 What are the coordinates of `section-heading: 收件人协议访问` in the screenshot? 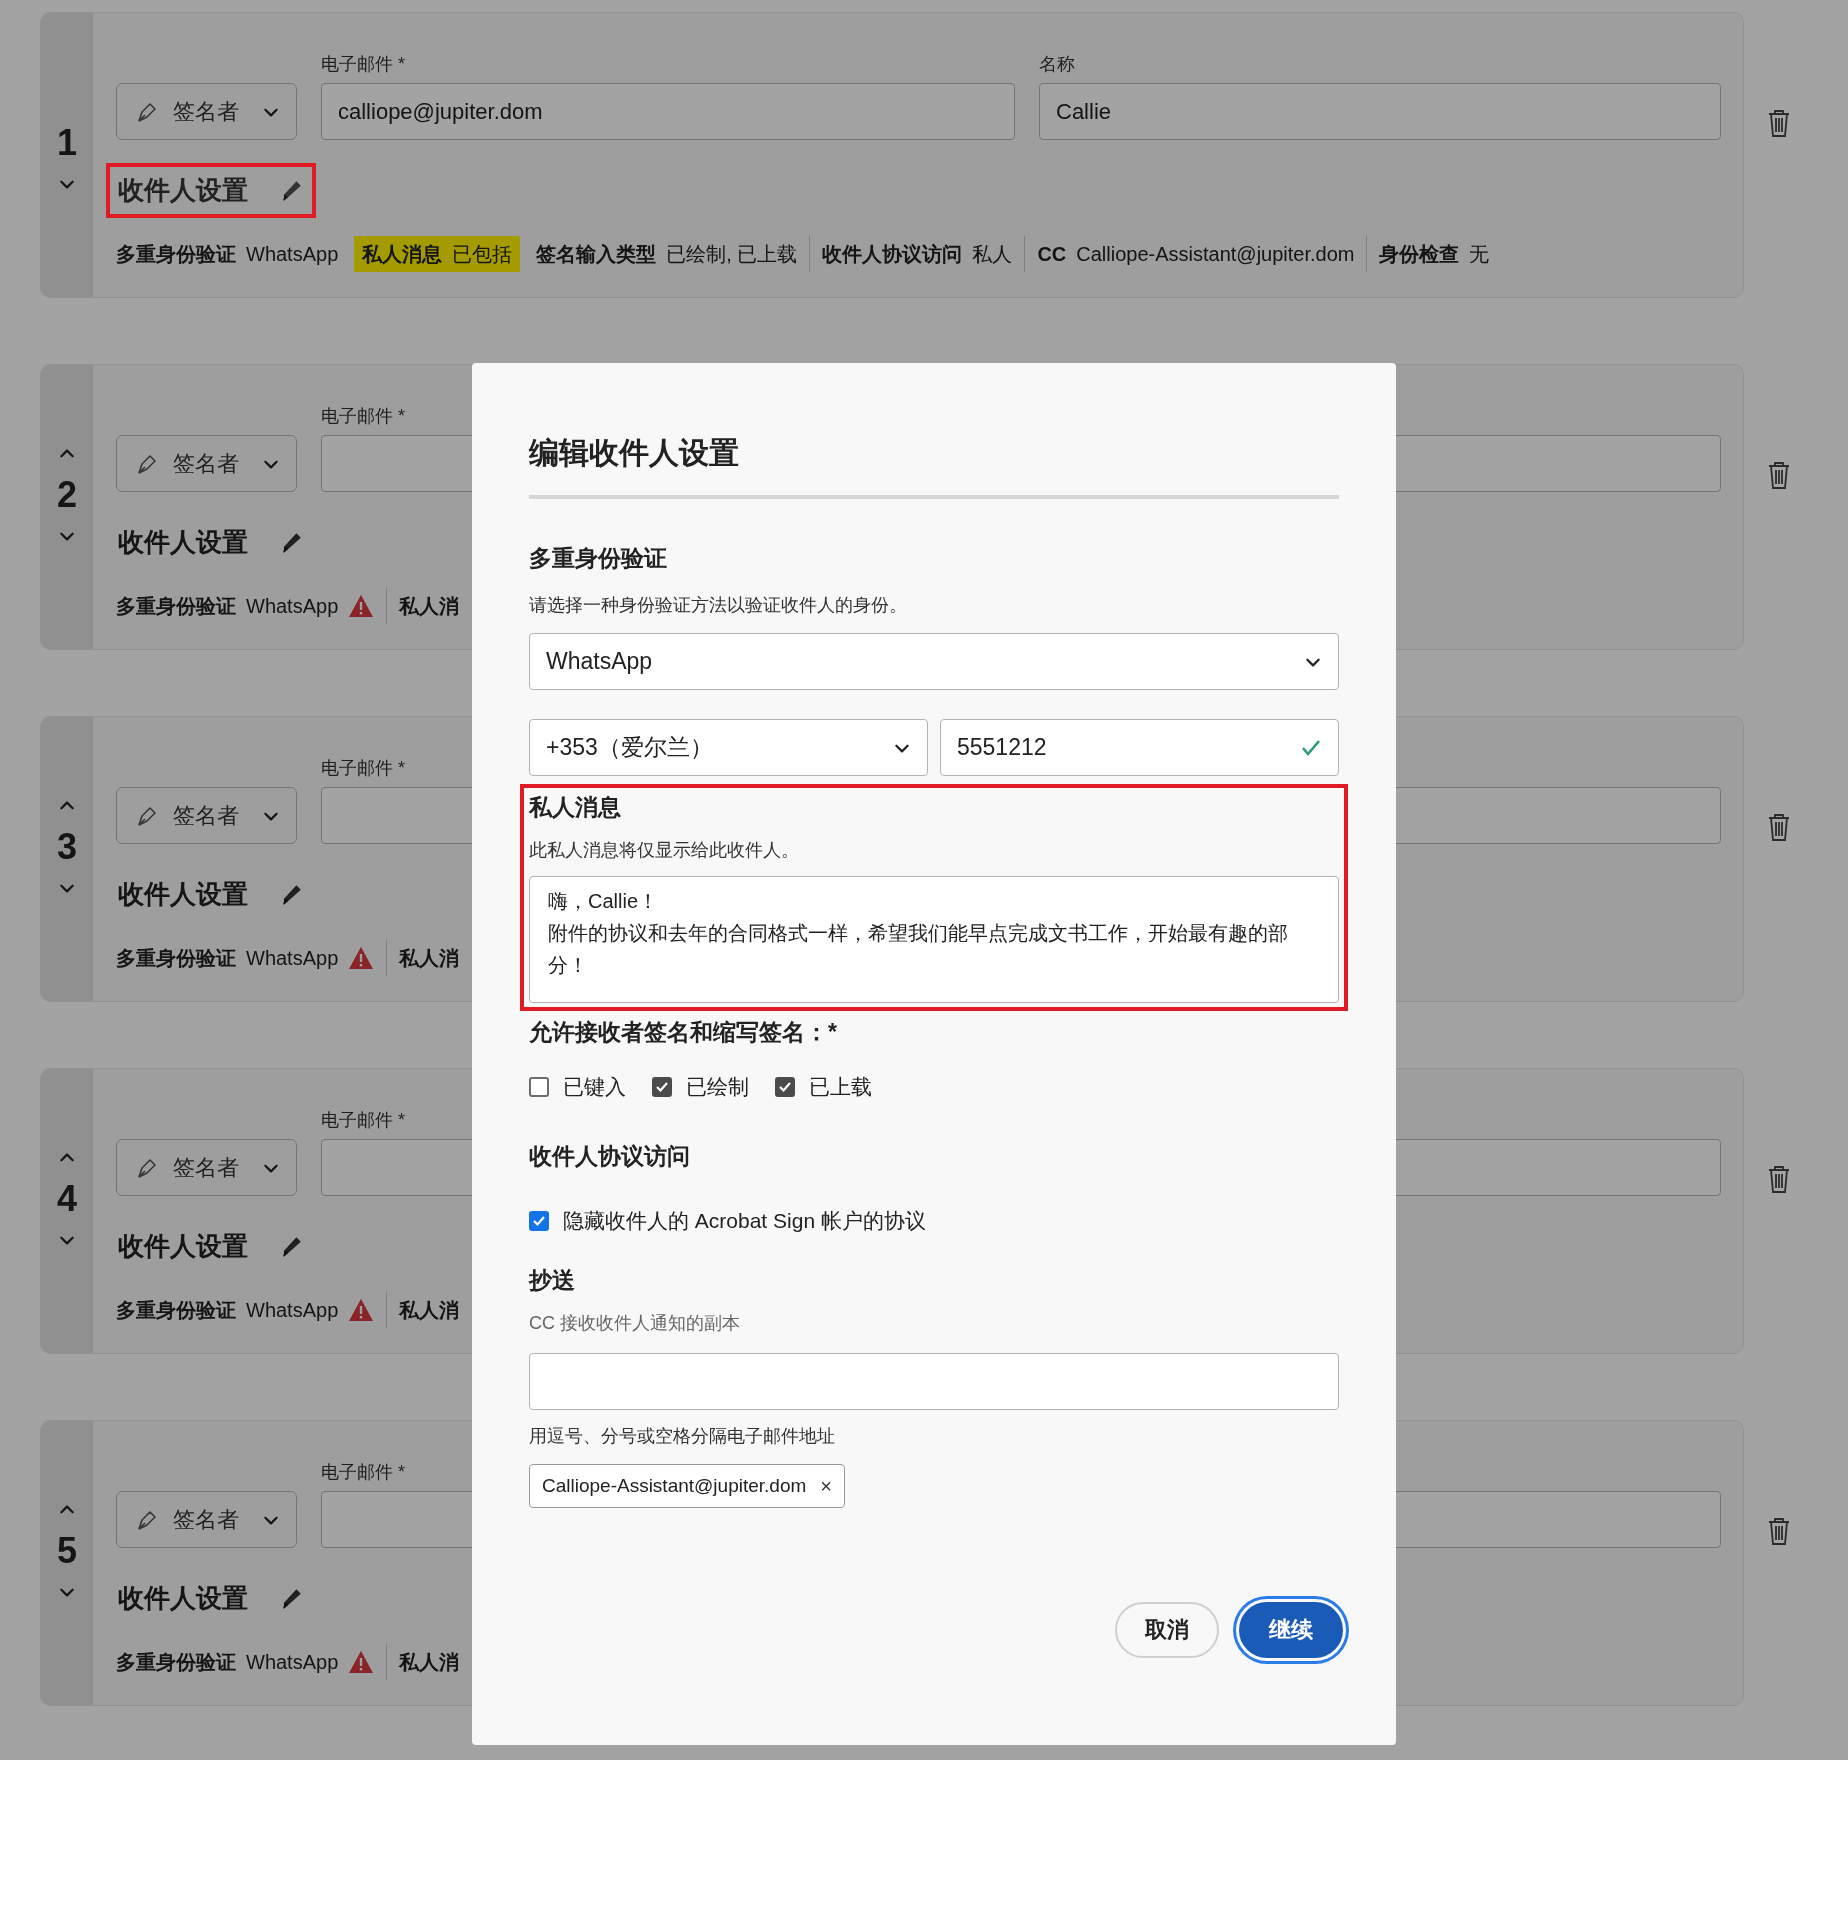 It's located at (610, 1156).